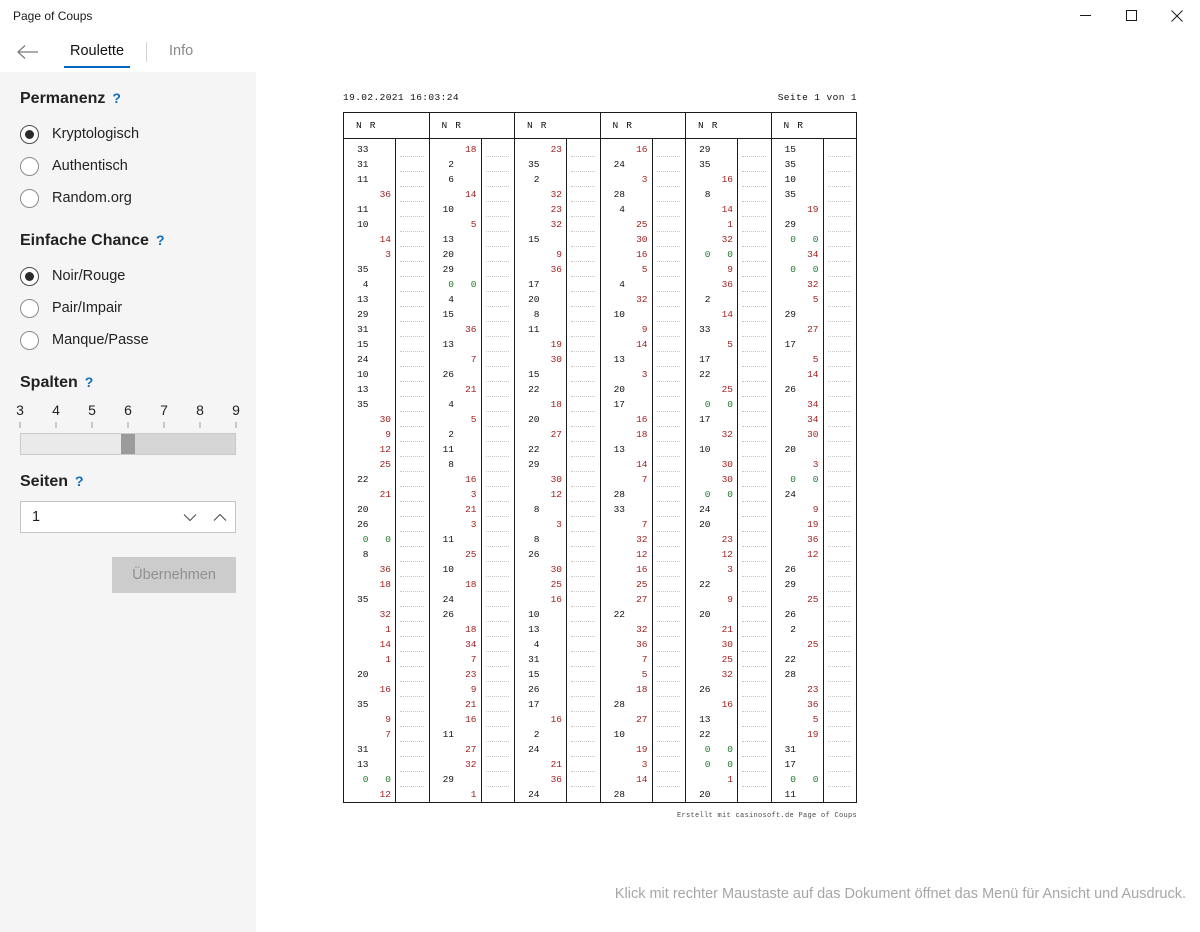 The height and width of the screenshot is (932, 1200). What do you see at coordinates (128, 134) in the screenshot?
I see `radio-kryptologisch: Kryptologisch` at bounding box center [128, 134].